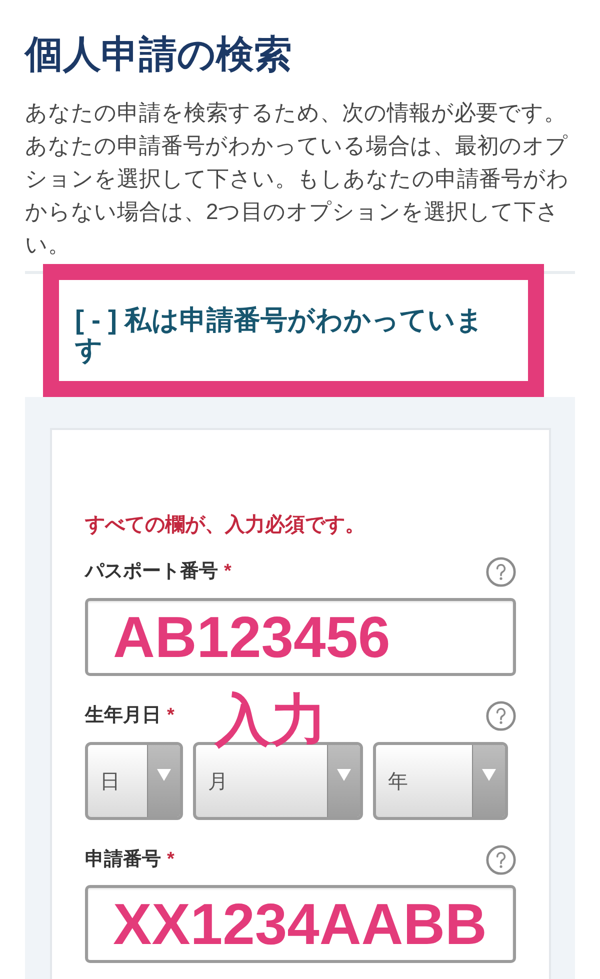 Image resolution: width=600 pixels, height=979 pixels. Describe the element at coordinates (297, 179) in the screenshot. I see `intro-text: あなたの申請を検索するため、次の情報が必要です。あなたの申請番号がわかっている場合は、最初のオプションを選択して下さい。もしあなたの申請番号がわからない場合は、2つ目のオプションを選択して下さい。` at that location.